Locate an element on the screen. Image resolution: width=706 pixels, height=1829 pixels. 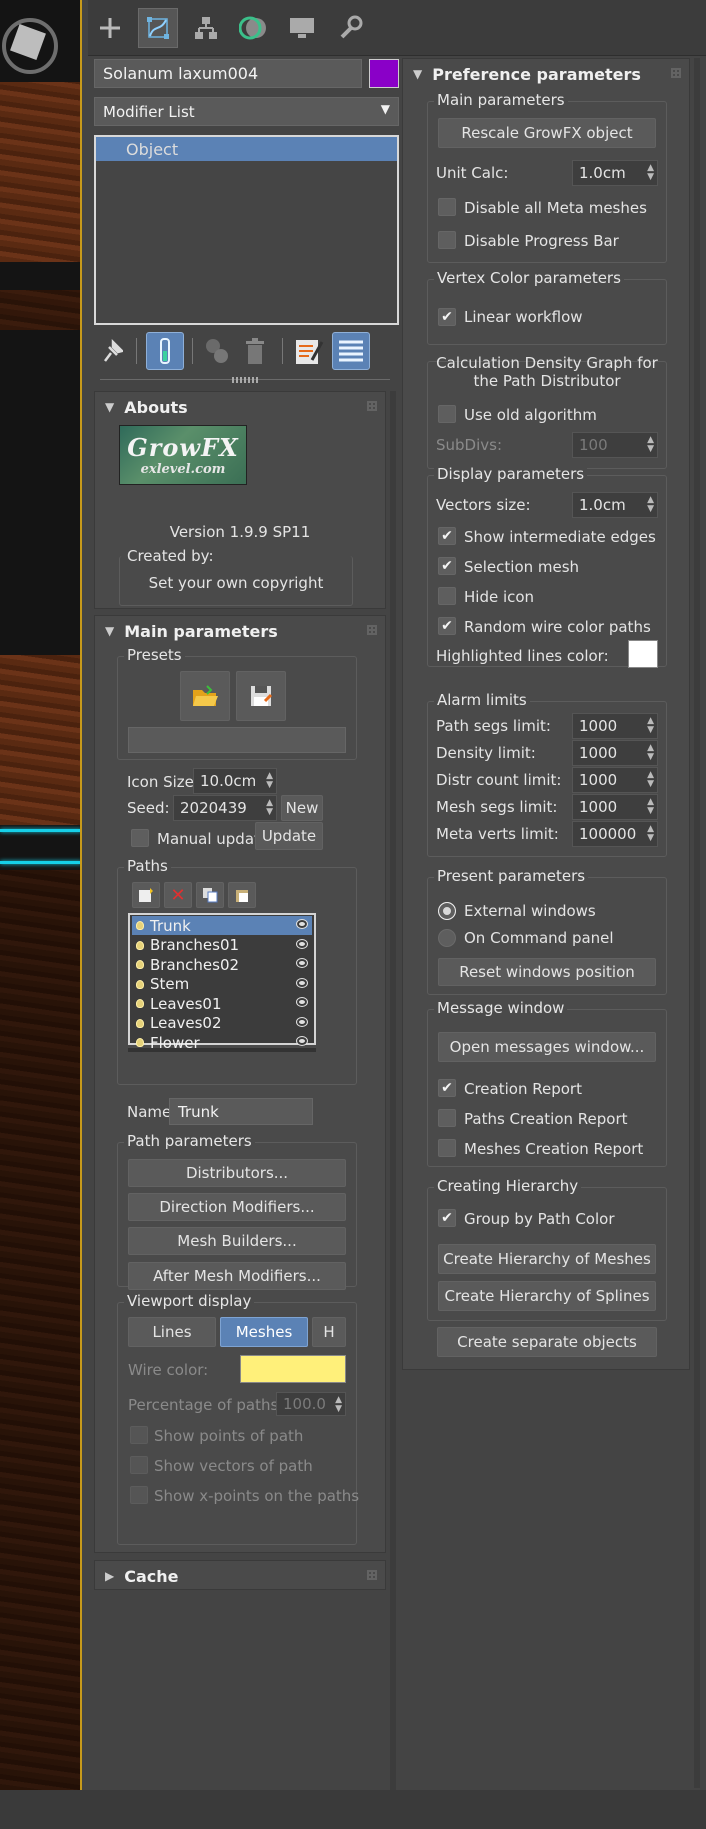
viewport is located at coordinates (41, 895).